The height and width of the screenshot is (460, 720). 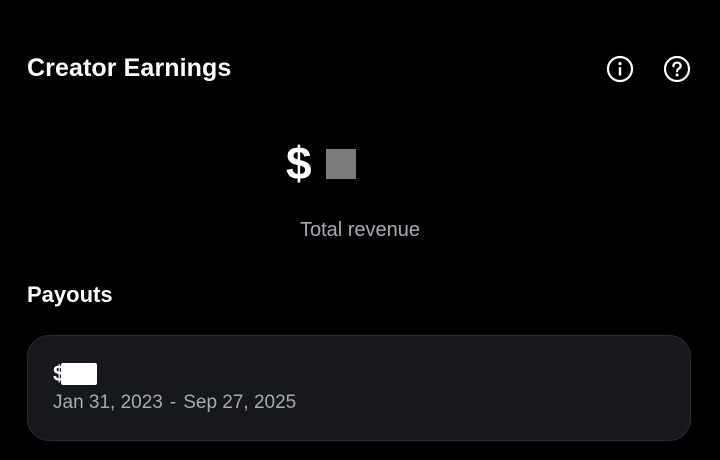 What do you see at coordinates (108, 402) in the screenshot?
I see `payout-start-date: Jan 31, 2023` at bounding box center [108, 402].